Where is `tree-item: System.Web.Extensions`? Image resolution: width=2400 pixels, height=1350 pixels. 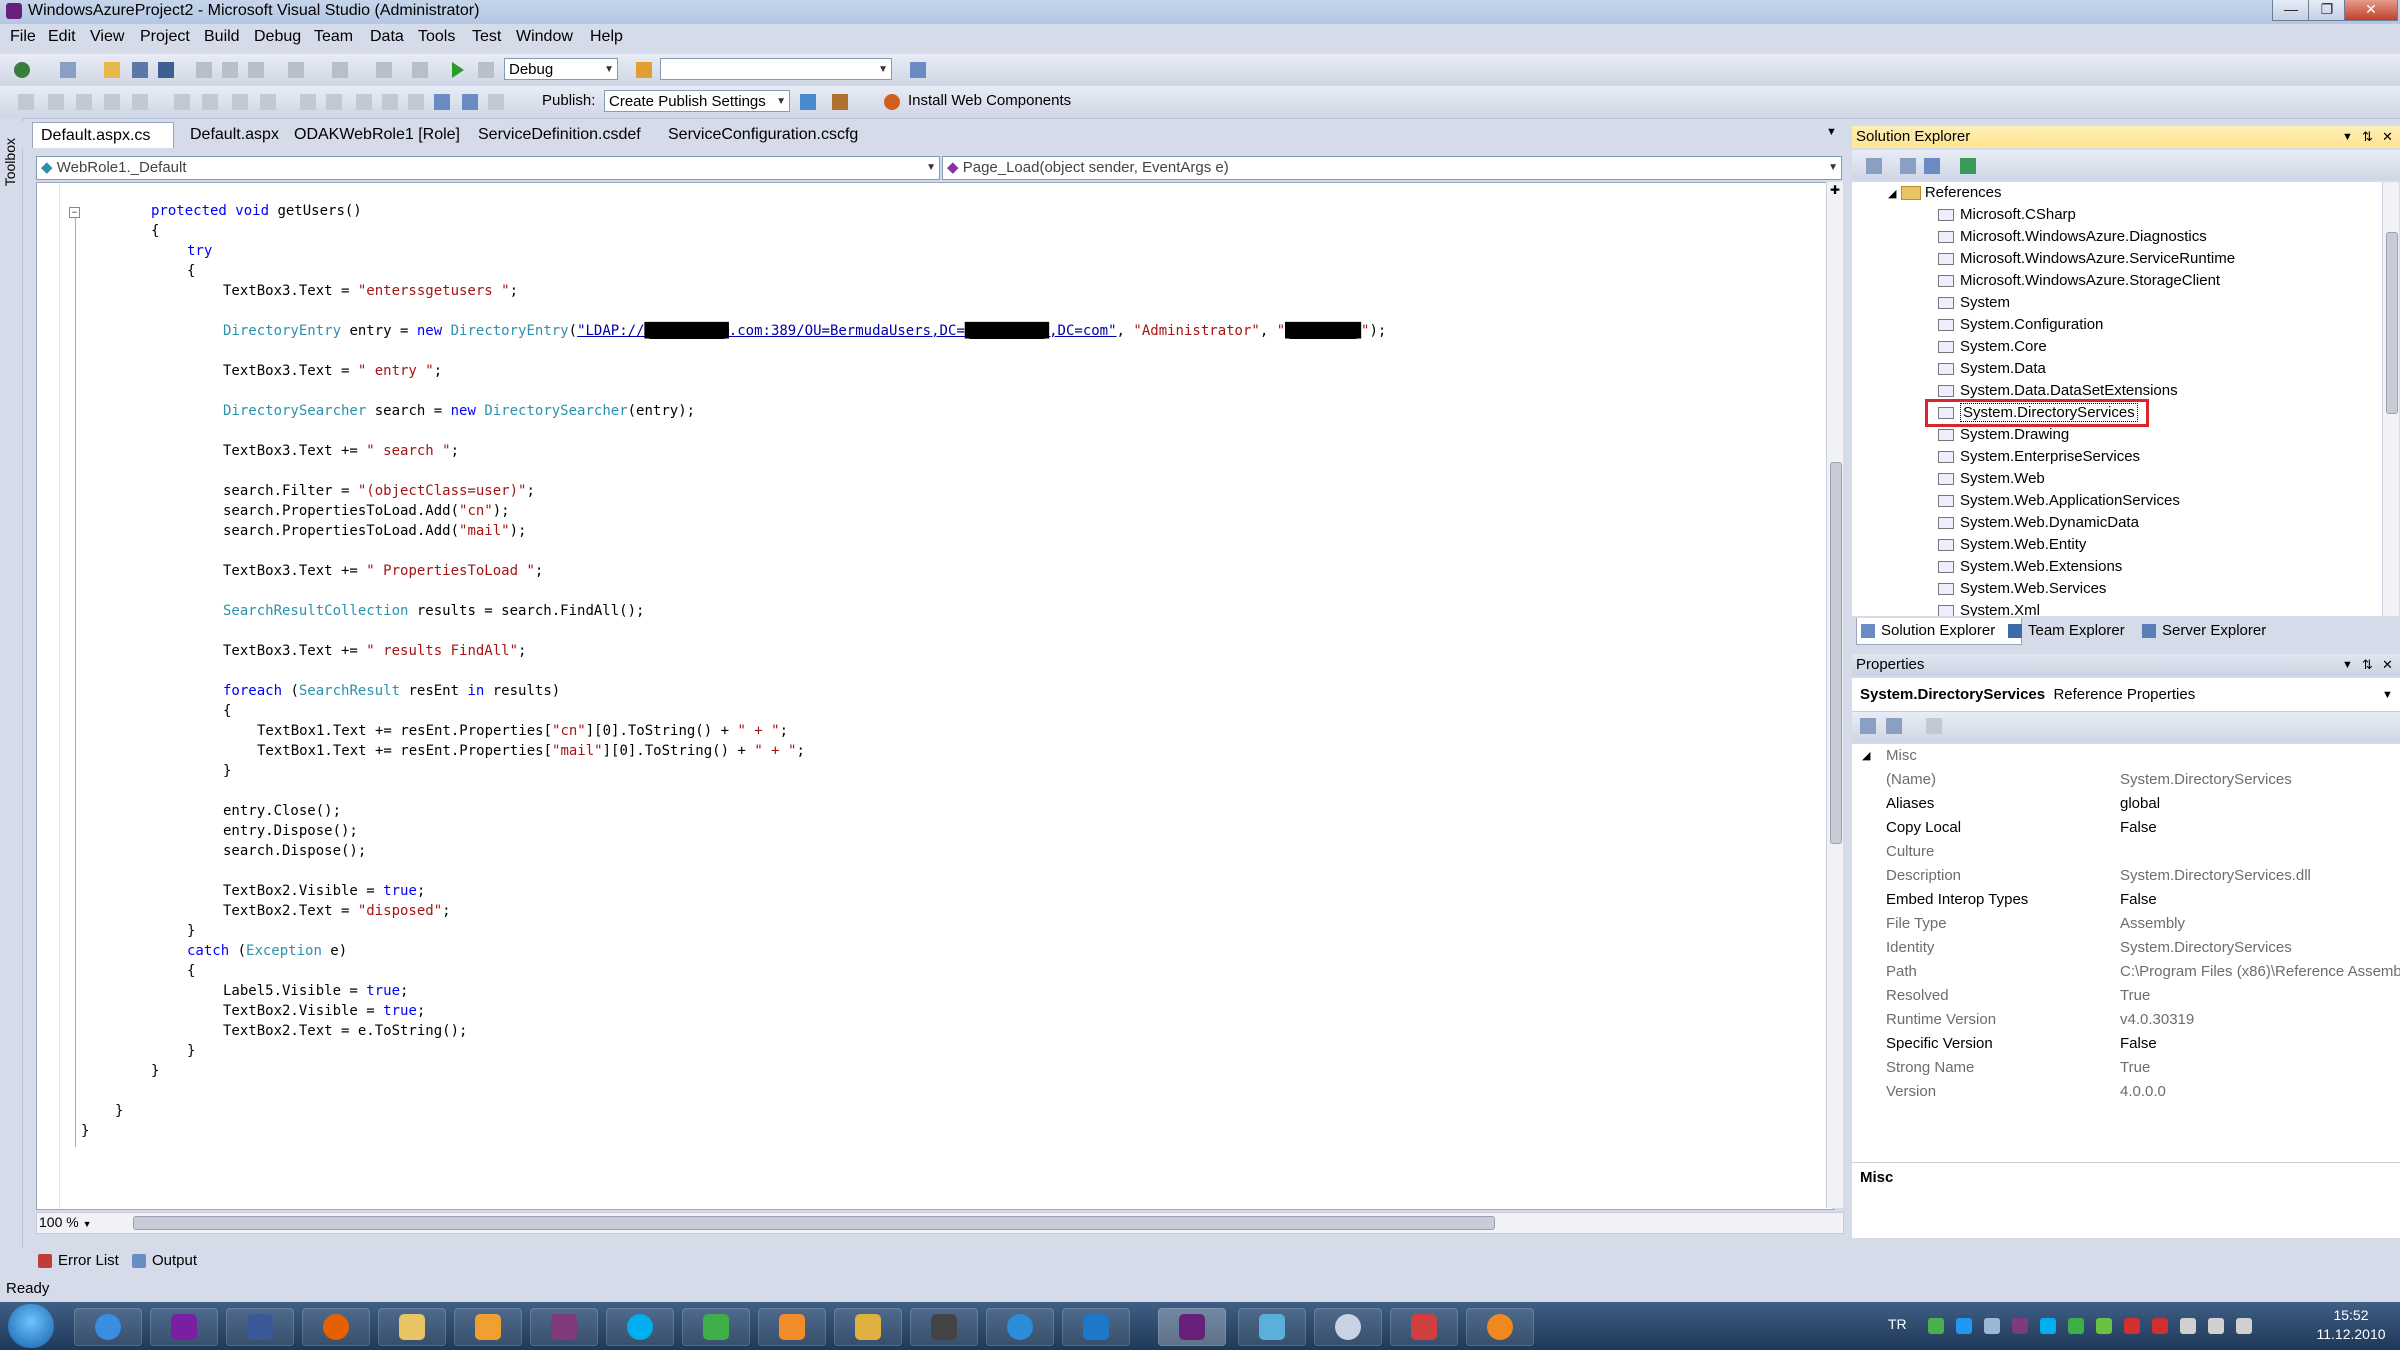 tree-item: System.Web.Extensions is located at coordinates (2030, 567).